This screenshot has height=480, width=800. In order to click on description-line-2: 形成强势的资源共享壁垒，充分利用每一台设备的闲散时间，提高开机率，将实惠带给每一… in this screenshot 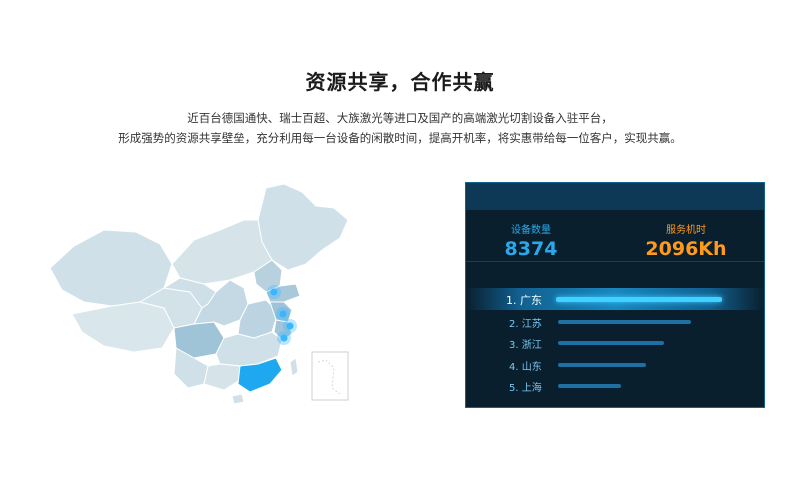, I will do `click(400, 138)`.